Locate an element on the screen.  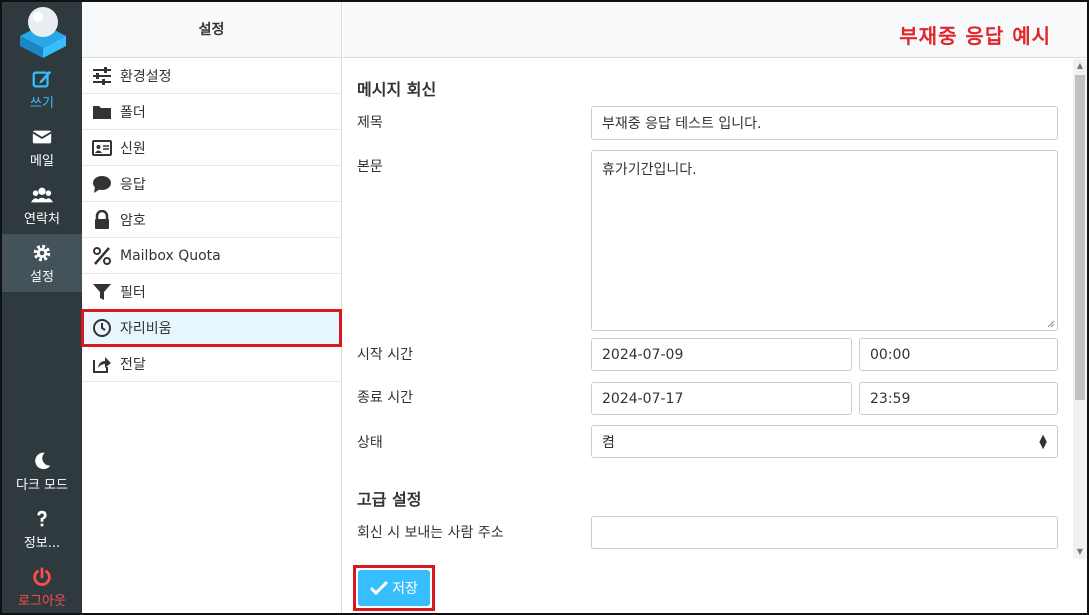
settings-item-label: 전달 is located at coordinates (133, 364).